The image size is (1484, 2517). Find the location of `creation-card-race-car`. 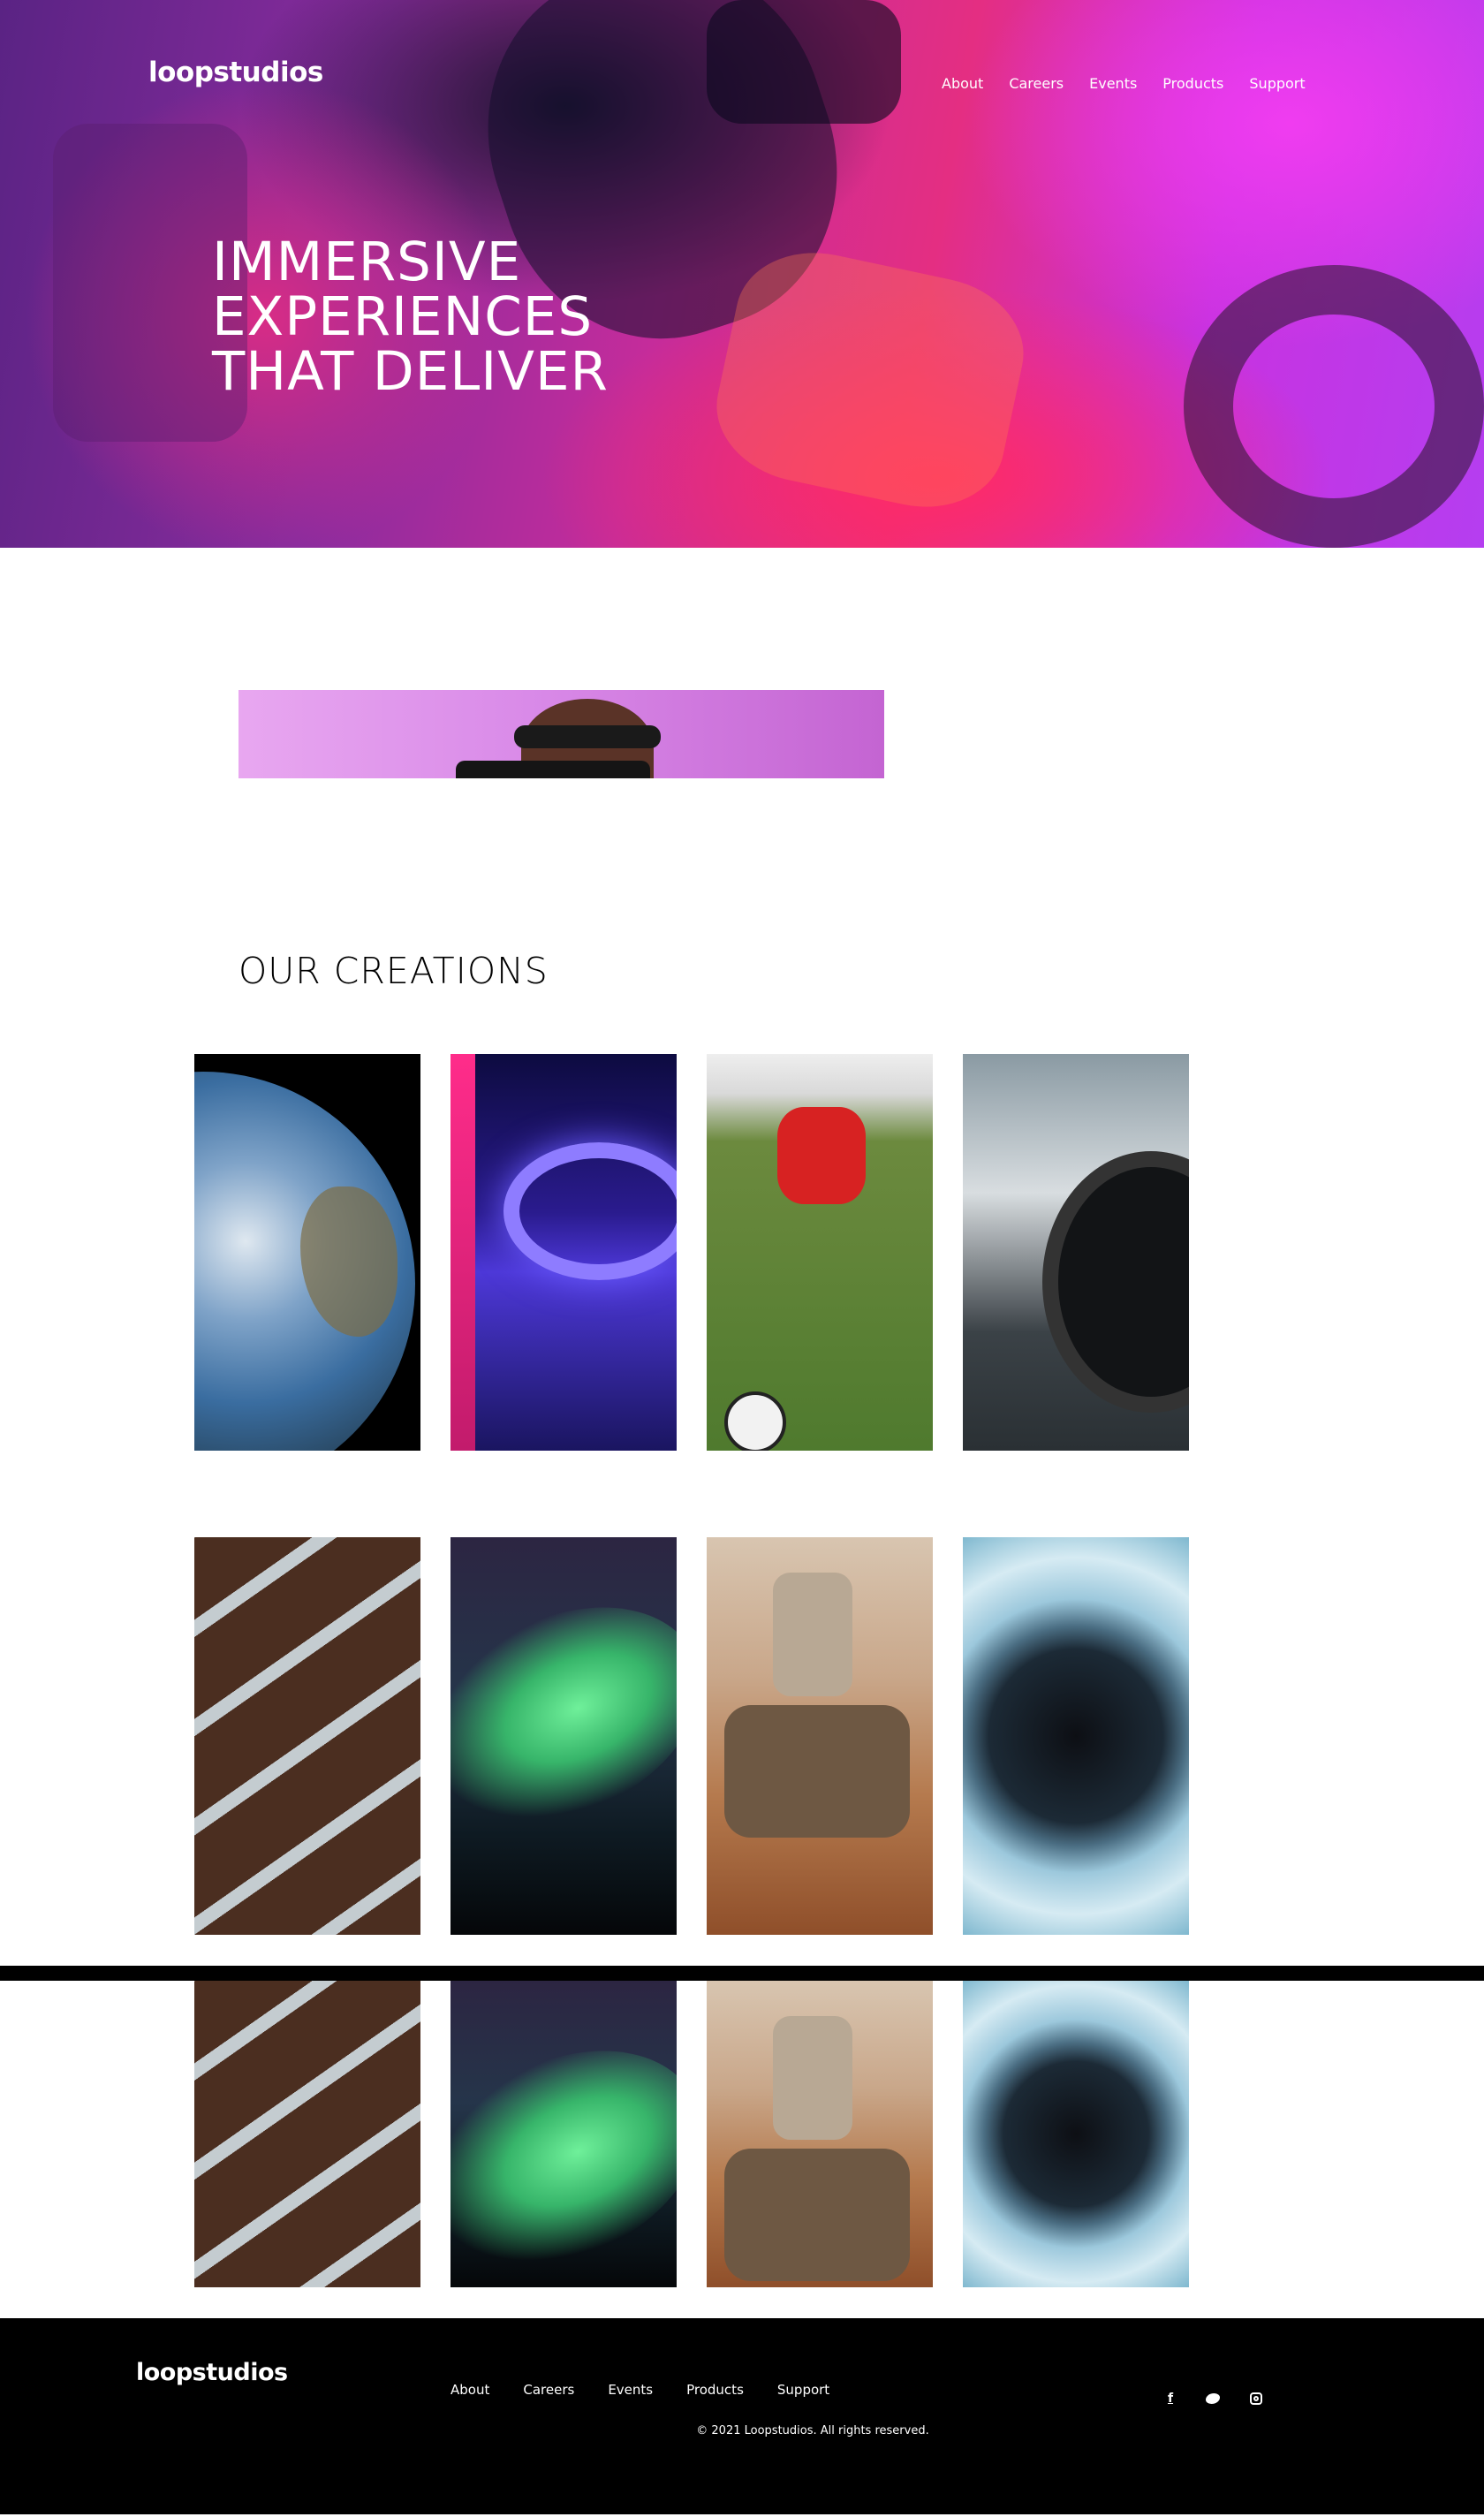

creation-card-race-car is located at coordinates (1076, 1252).